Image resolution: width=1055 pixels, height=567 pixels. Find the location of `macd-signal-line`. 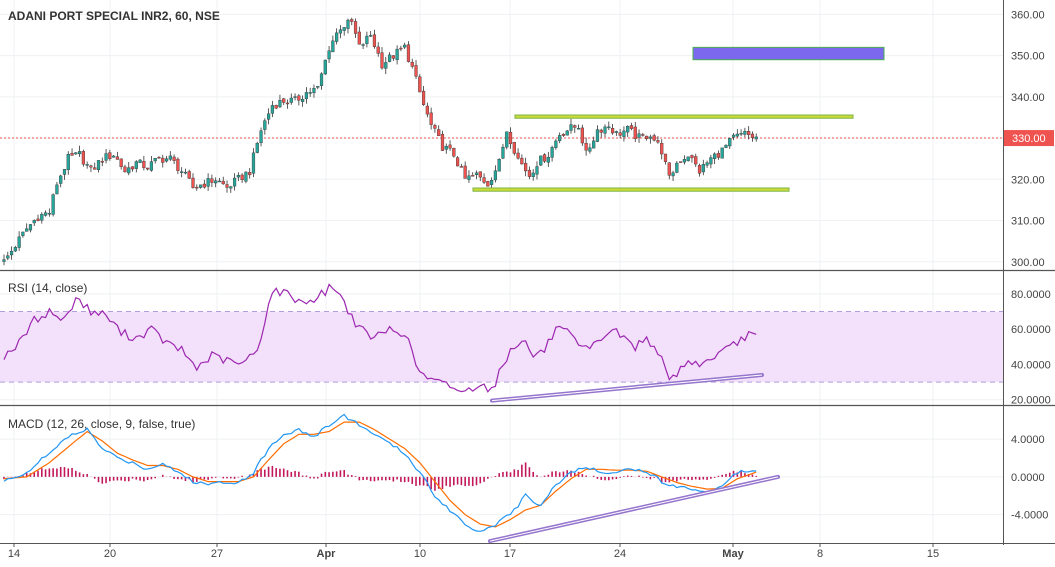

macd-signal-line is located at coordinates (380, 474).